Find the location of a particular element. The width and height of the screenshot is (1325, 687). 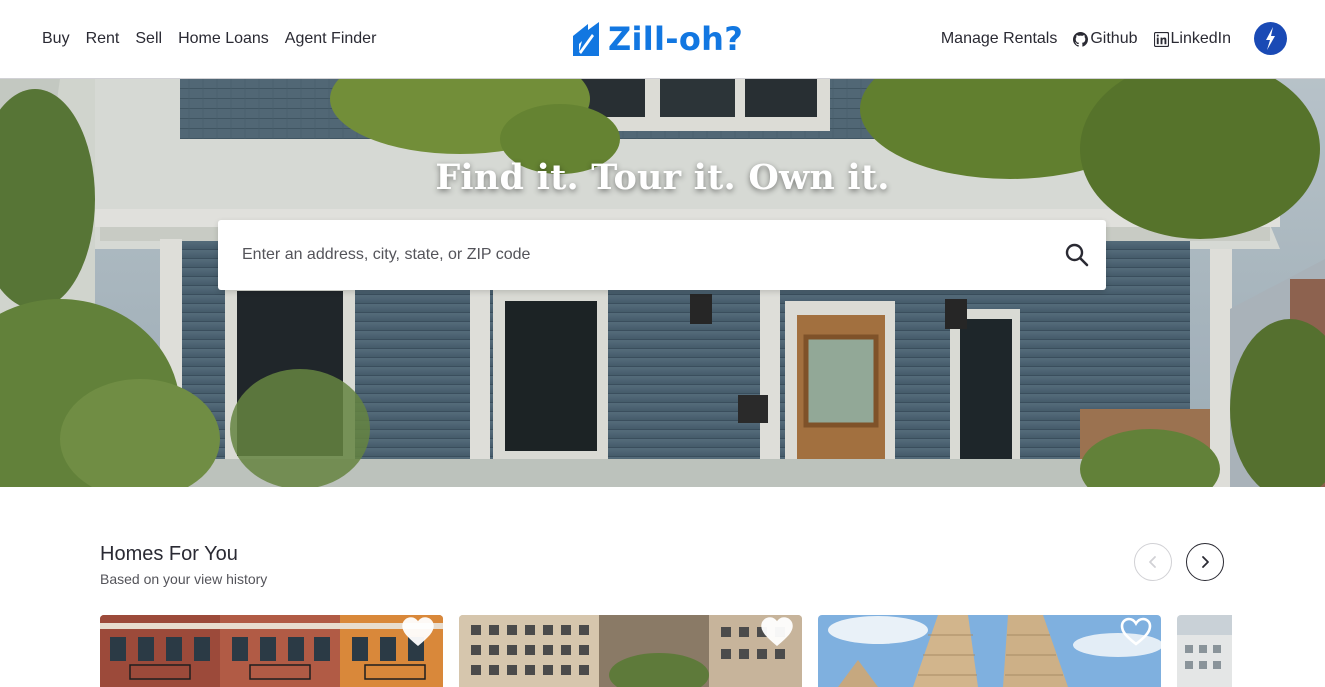

secondary-nav: Manage Rentals Github LinkedIn is located at coordinates (1086, 39).